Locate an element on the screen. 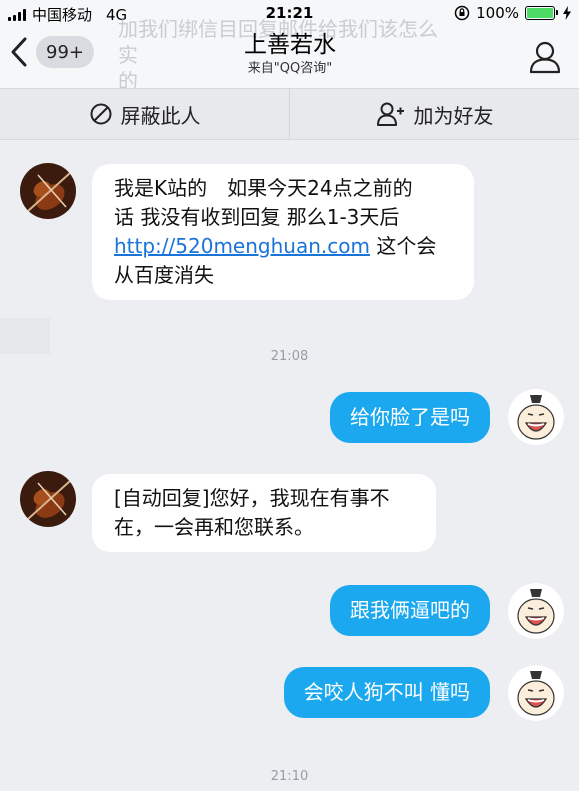 Image resolution: width=579 pixels, height=791 pixels. message-timestamp: 21:10 is located at coordinates (289, 776).